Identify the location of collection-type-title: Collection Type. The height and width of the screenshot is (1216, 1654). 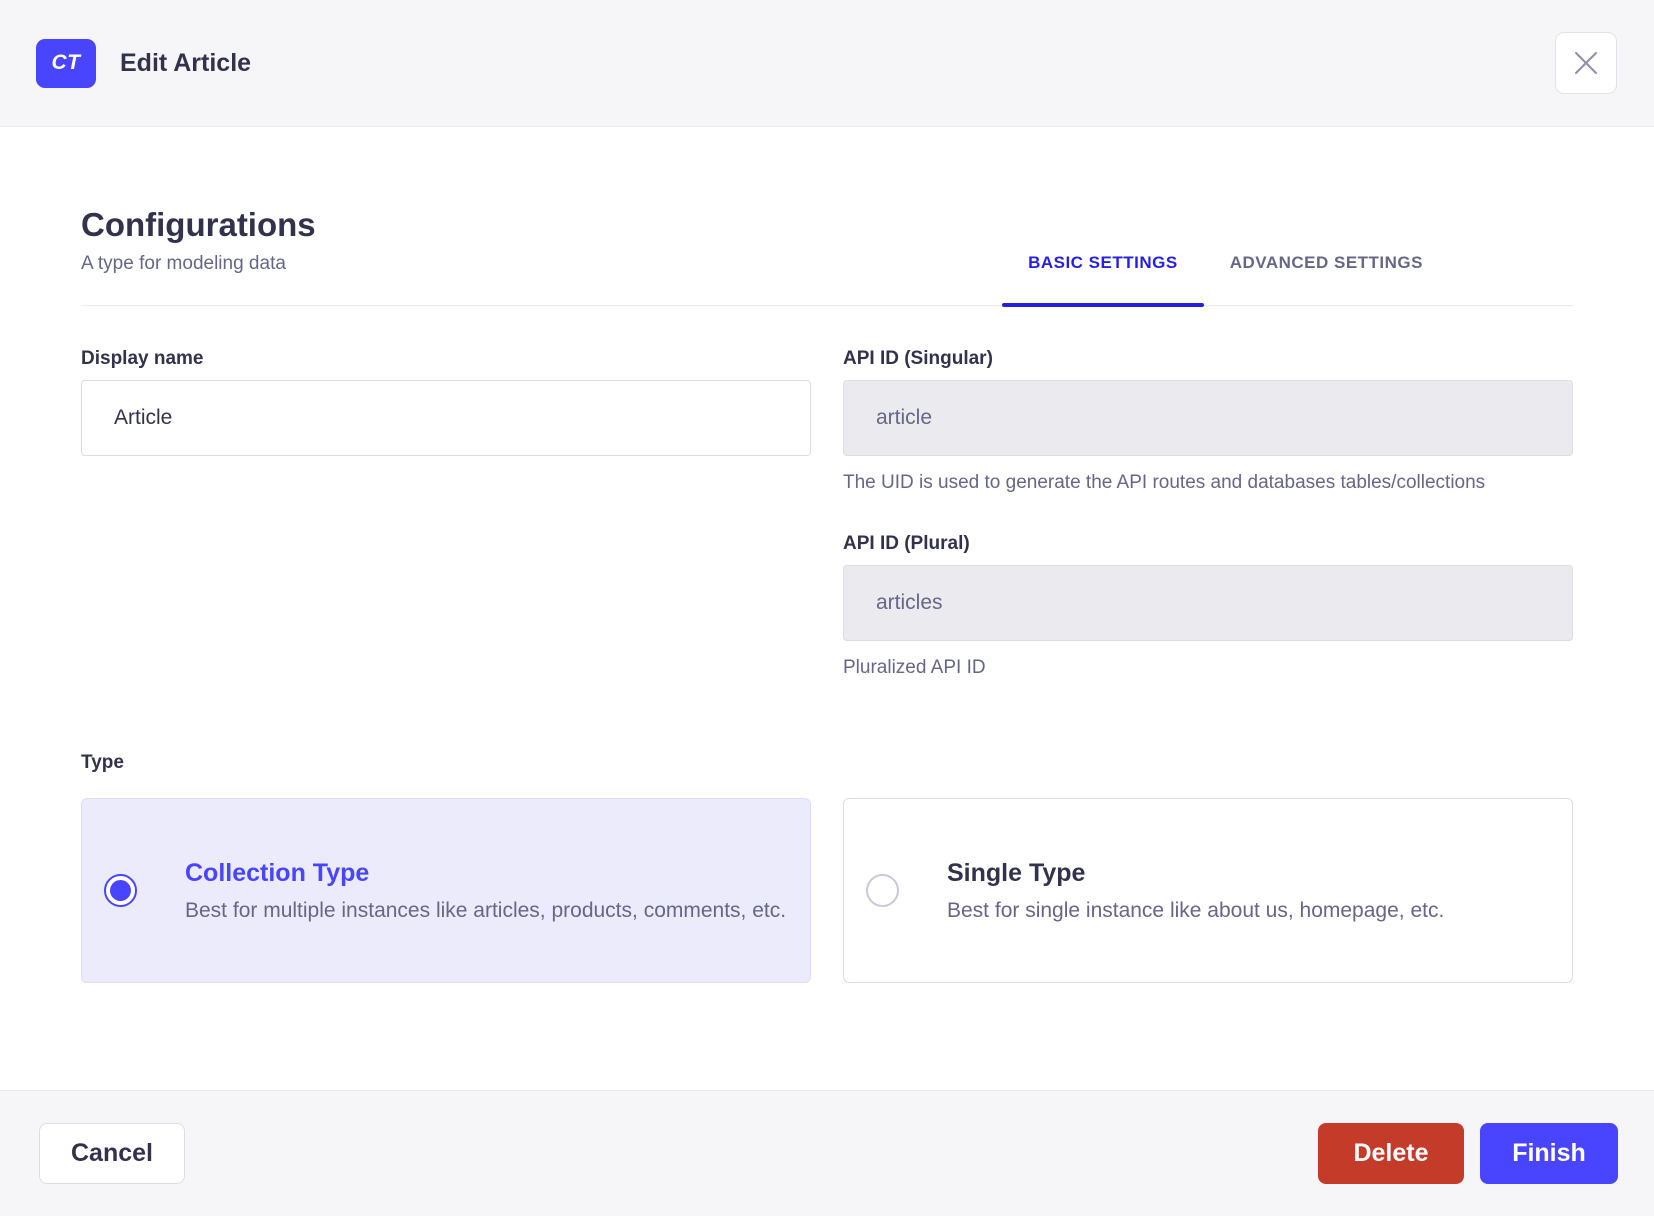
(277, 872).